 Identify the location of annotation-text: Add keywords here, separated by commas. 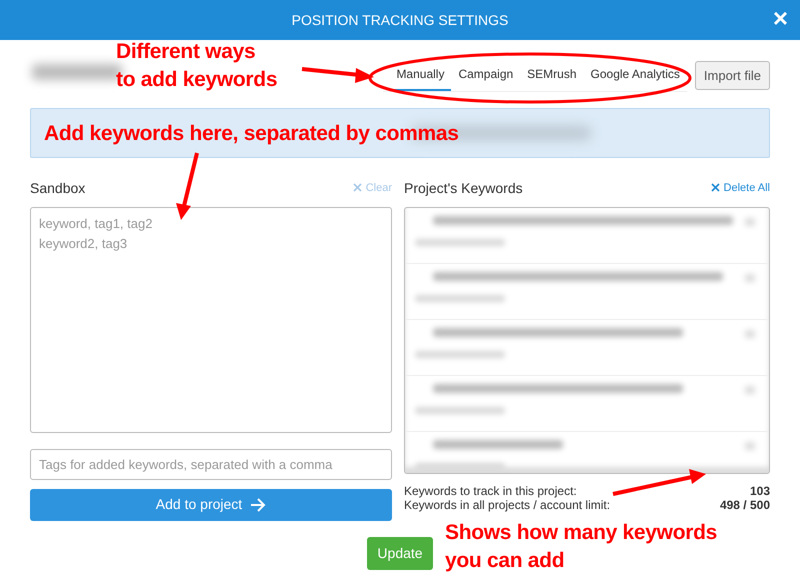
(251, 134).